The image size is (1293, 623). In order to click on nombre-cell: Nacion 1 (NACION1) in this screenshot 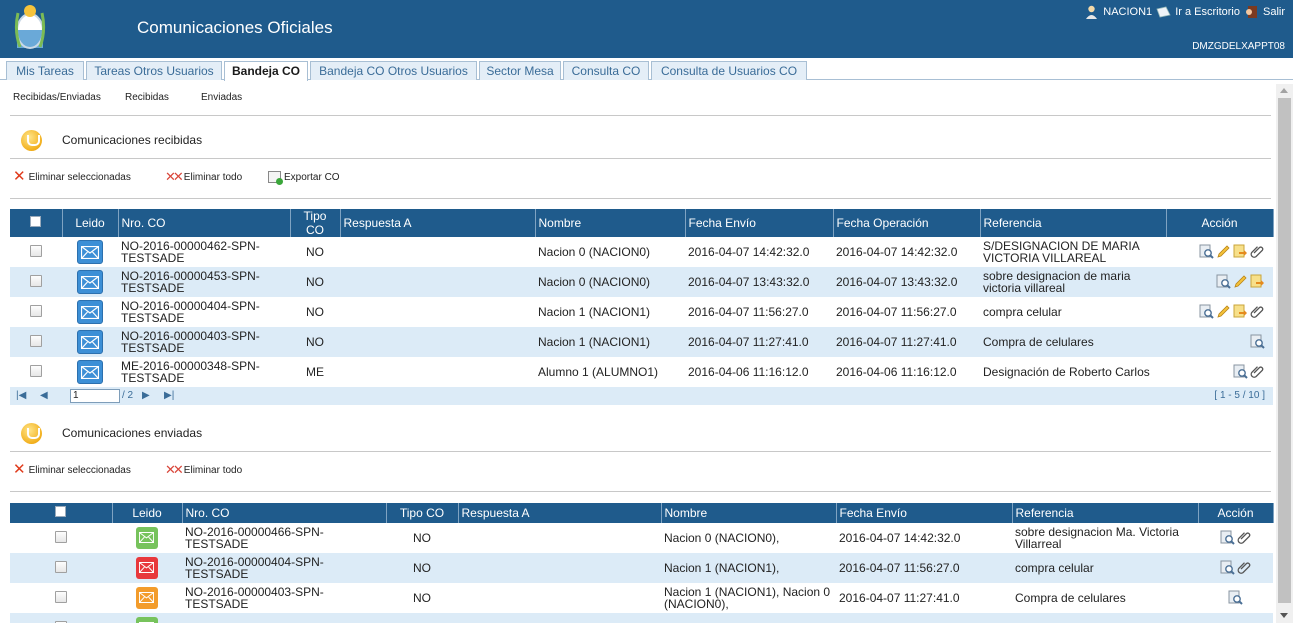, I will do `click(610, 312)`.